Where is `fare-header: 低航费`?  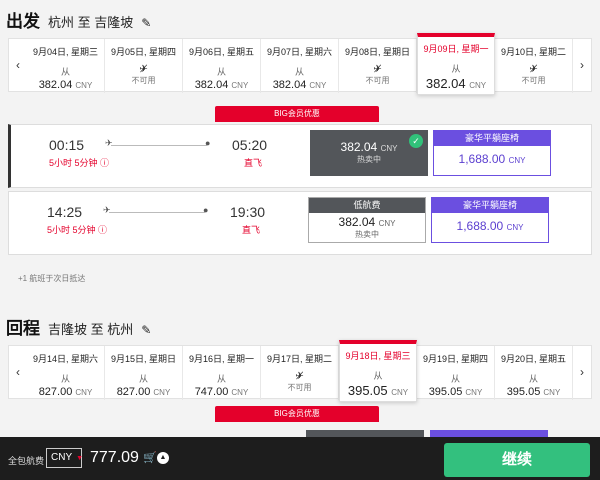
fare-header: 低航费 is located at coordinates (367, 205).